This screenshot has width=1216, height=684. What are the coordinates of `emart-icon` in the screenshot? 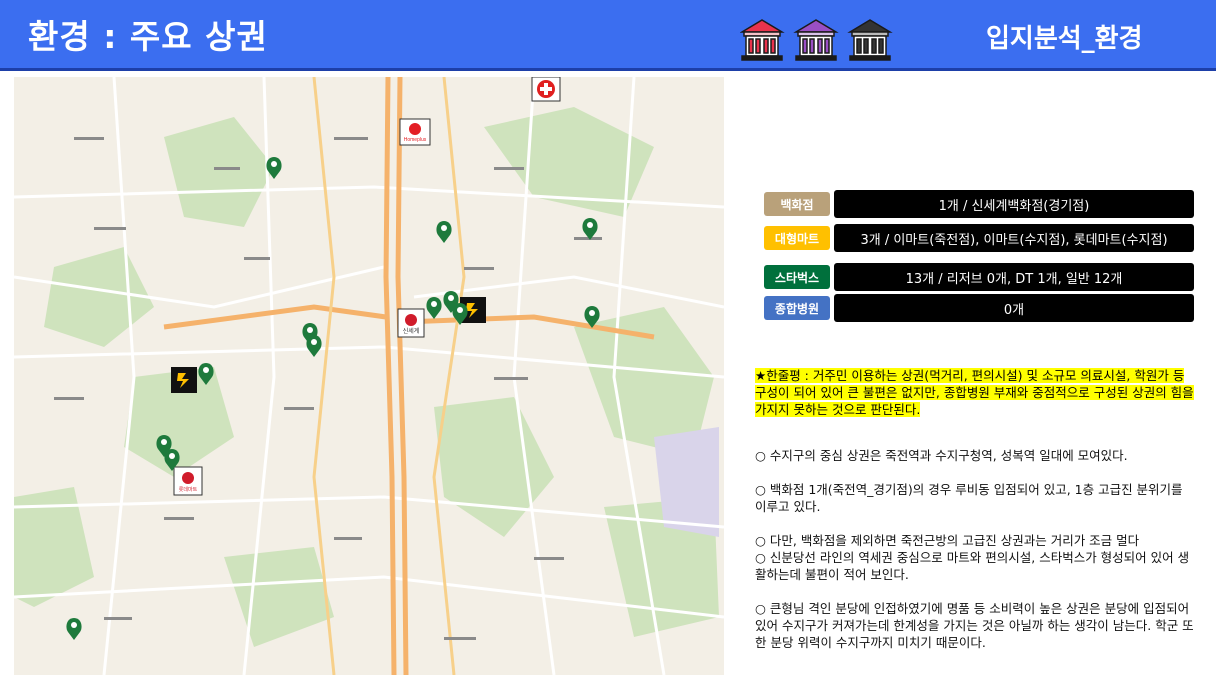 It's located at (184, 380).